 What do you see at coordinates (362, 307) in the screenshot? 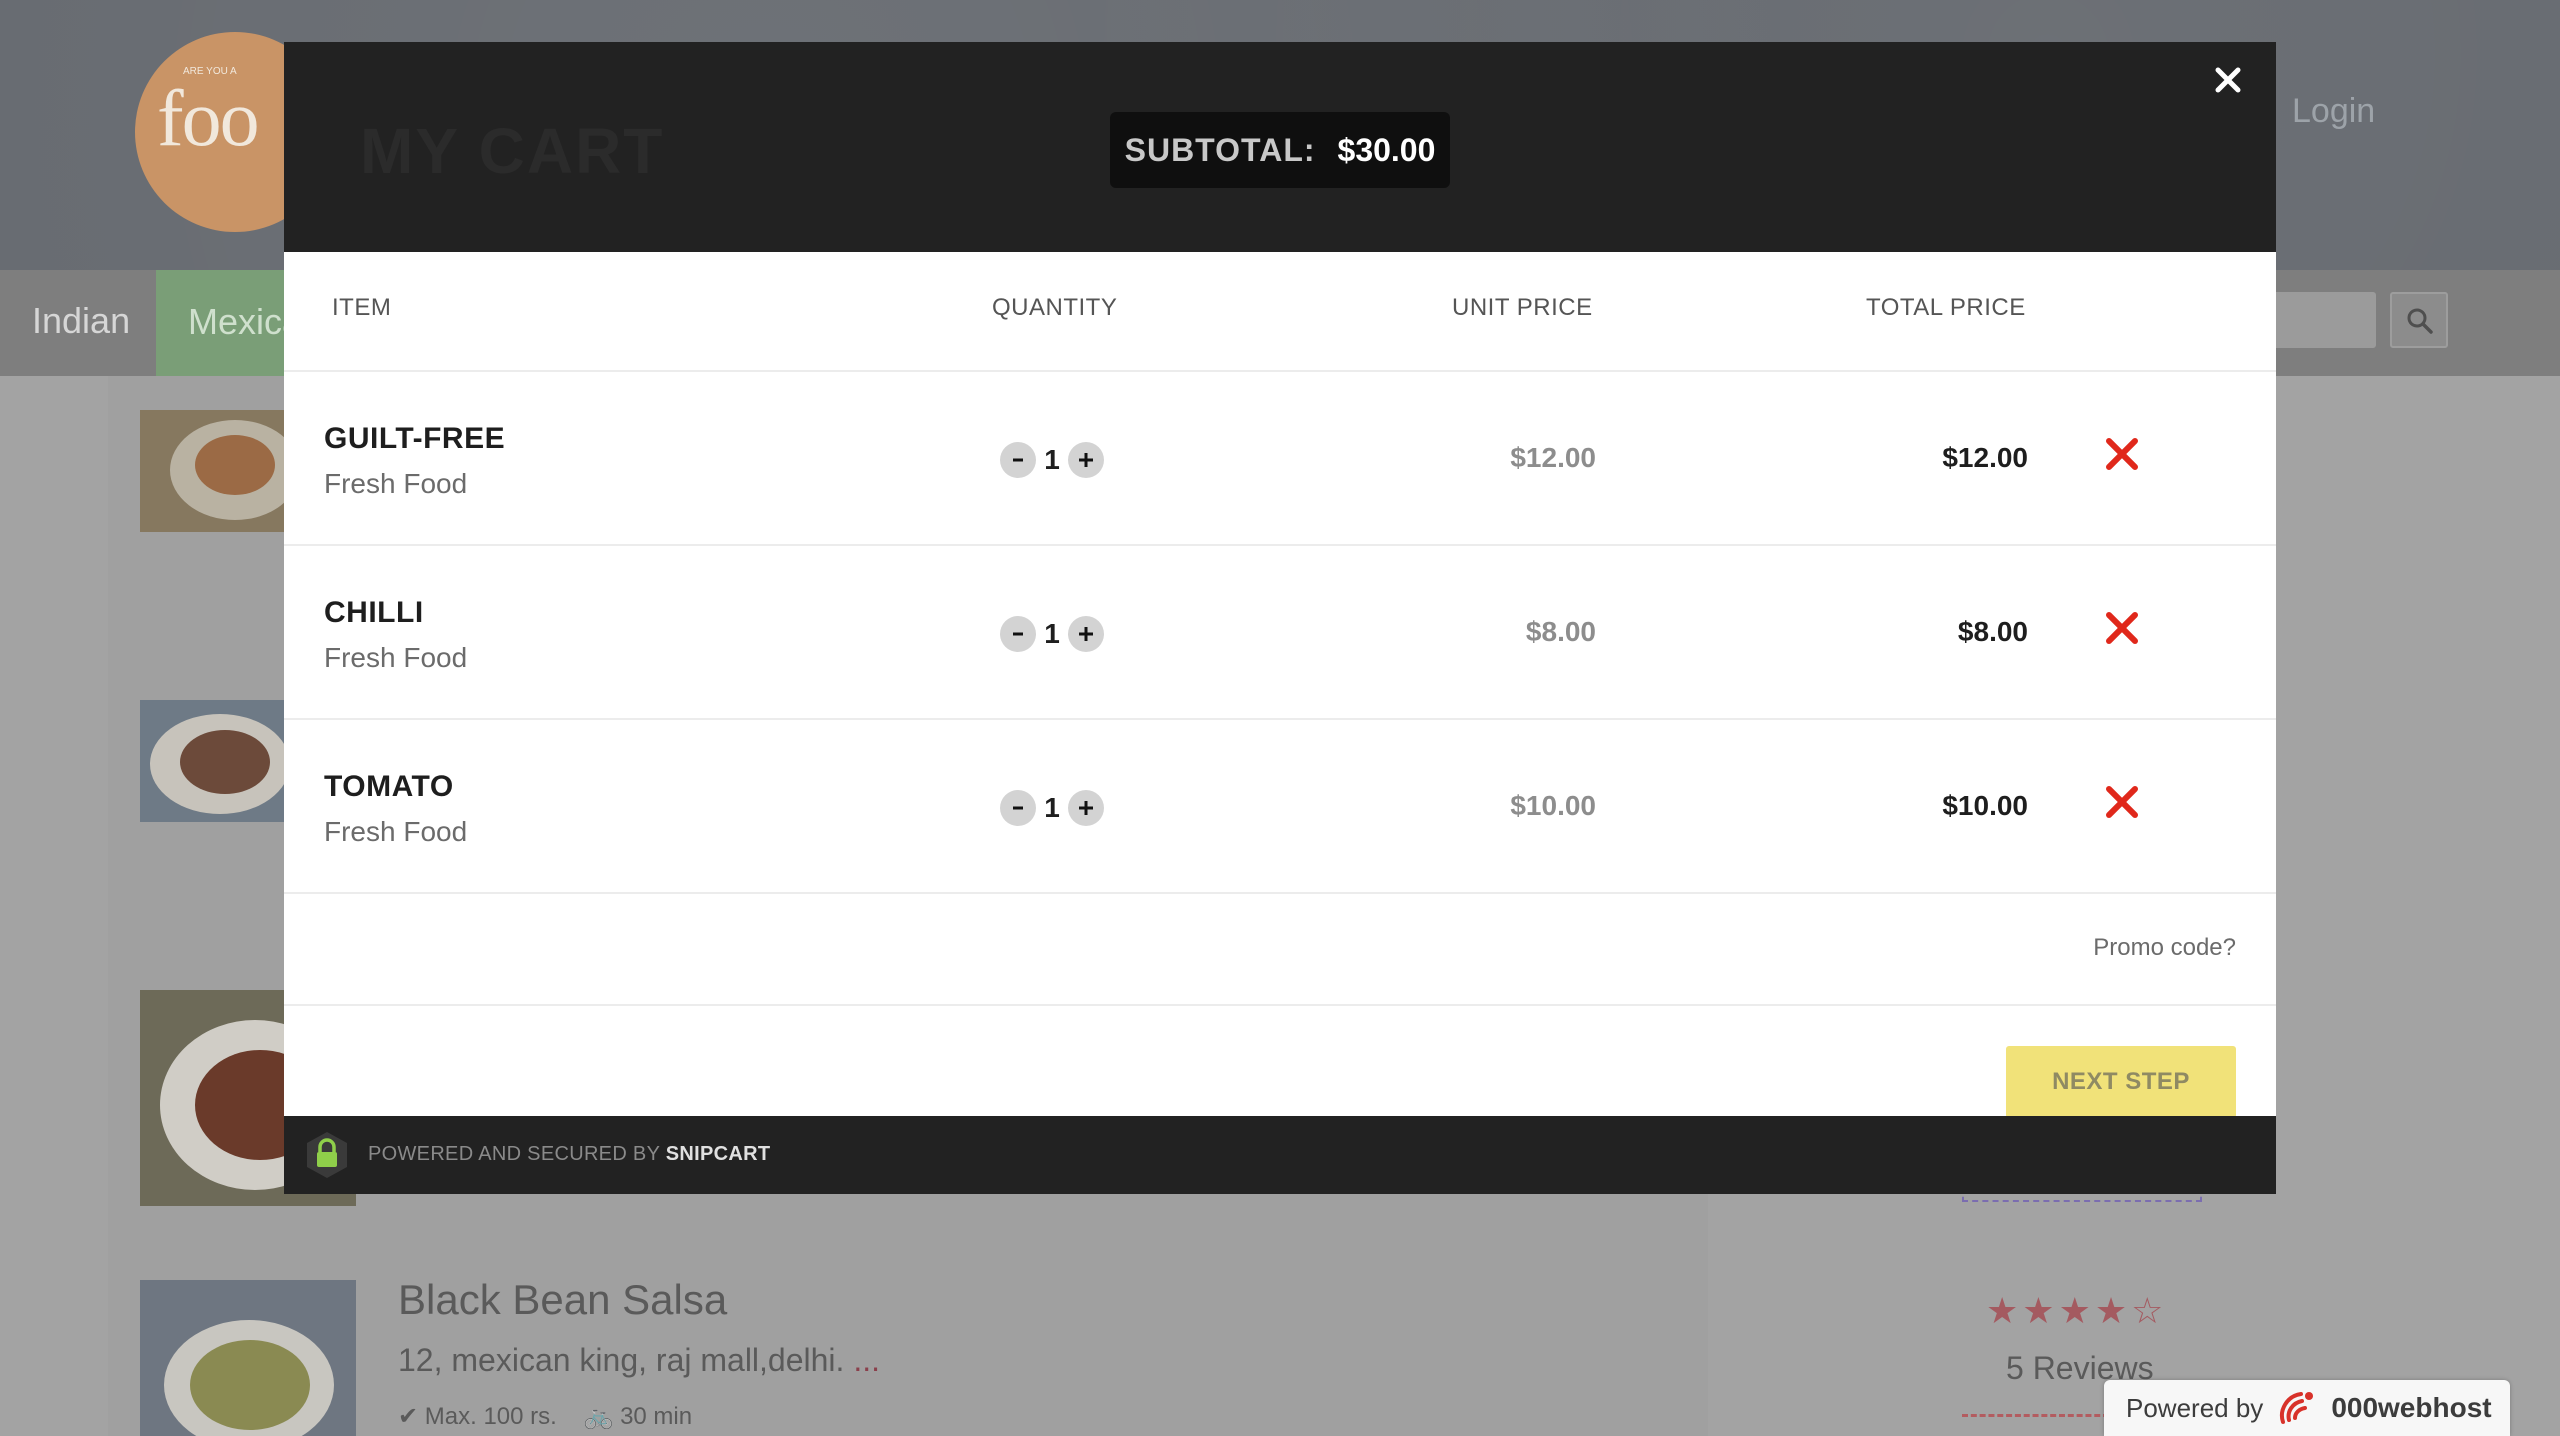
I see `column-header-item: ITEM` at bounding box center [362, 307].